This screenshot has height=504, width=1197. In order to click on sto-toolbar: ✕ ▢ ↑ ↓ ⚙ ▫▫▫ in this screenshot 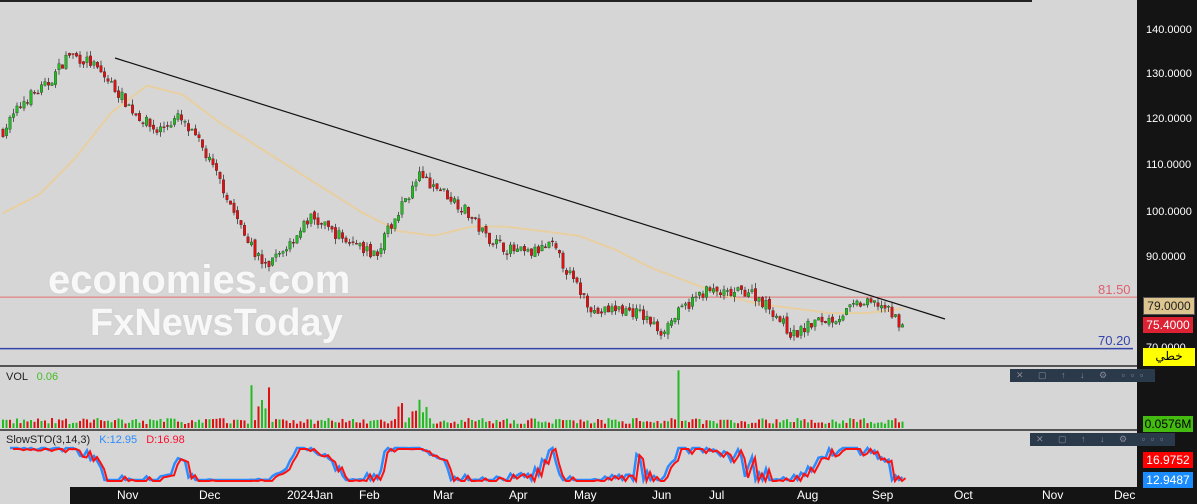, I will do `click(1103, 439)`.